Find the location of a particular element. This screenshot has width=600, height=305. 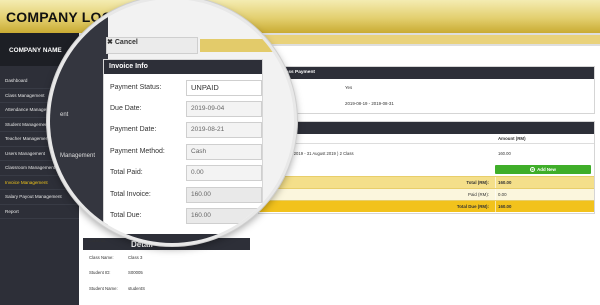

items-table-header: iption Amount (RM) is located at coordinates (426, 139).